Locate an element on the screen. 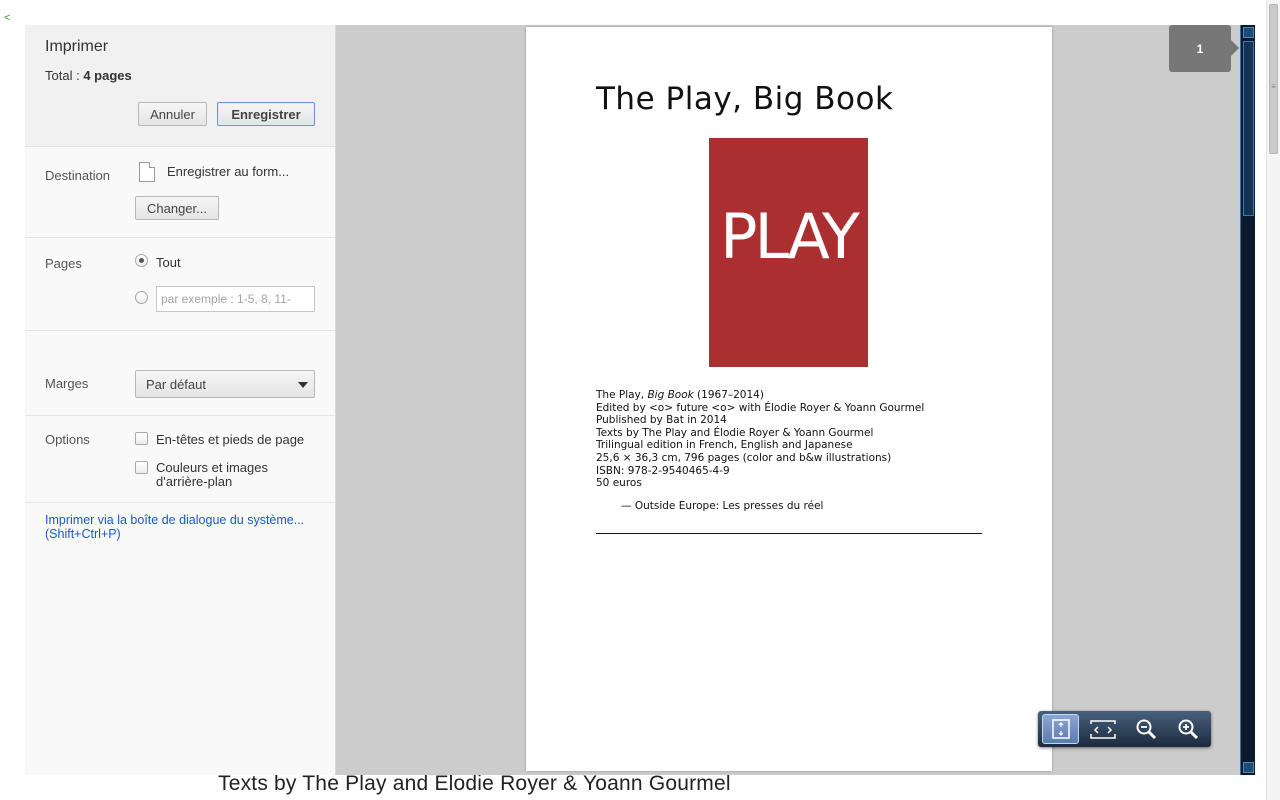  chevron-down-icon is located at coordinates (303, 385).